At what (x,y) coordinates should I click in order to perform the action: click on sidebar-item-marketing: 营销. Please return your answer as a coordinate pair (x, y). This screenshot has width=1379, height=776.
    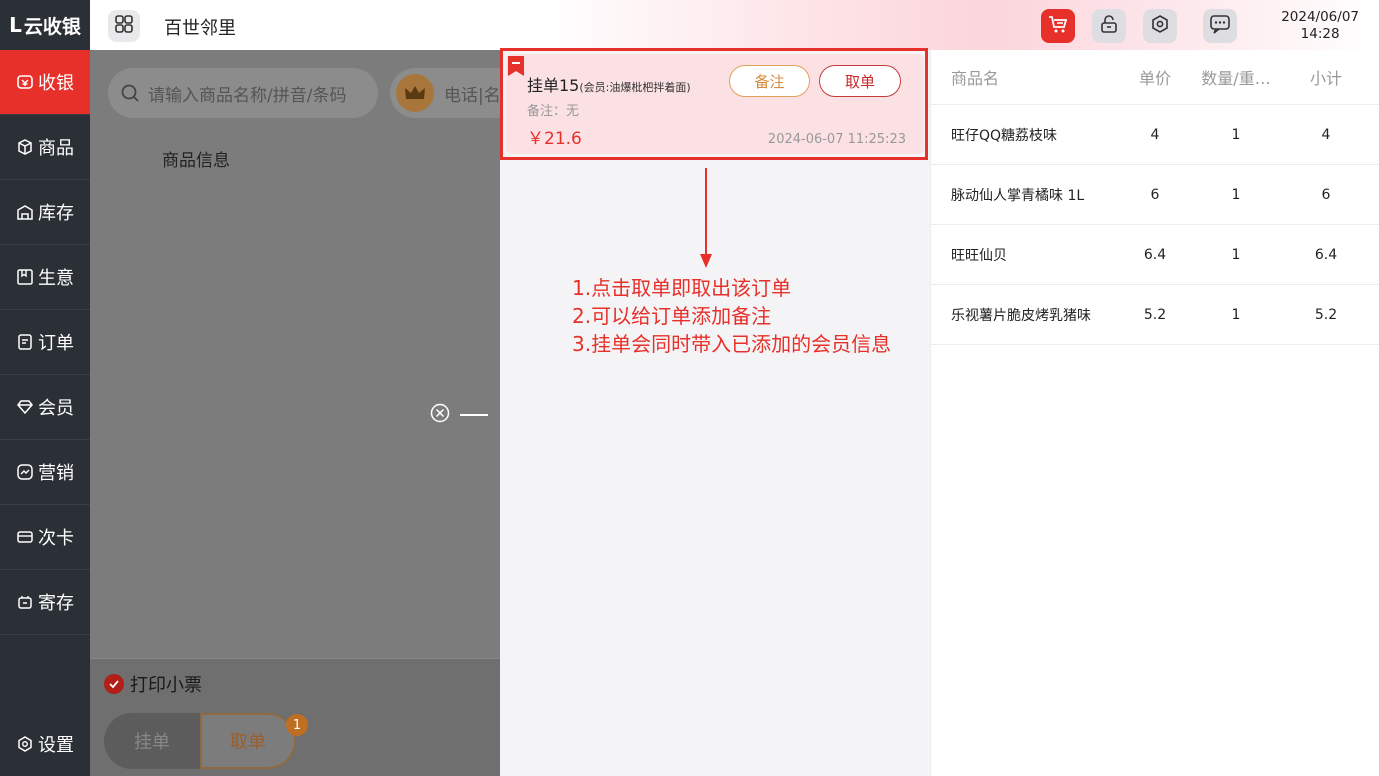
    Looking at the image, I should click on (45, 472).